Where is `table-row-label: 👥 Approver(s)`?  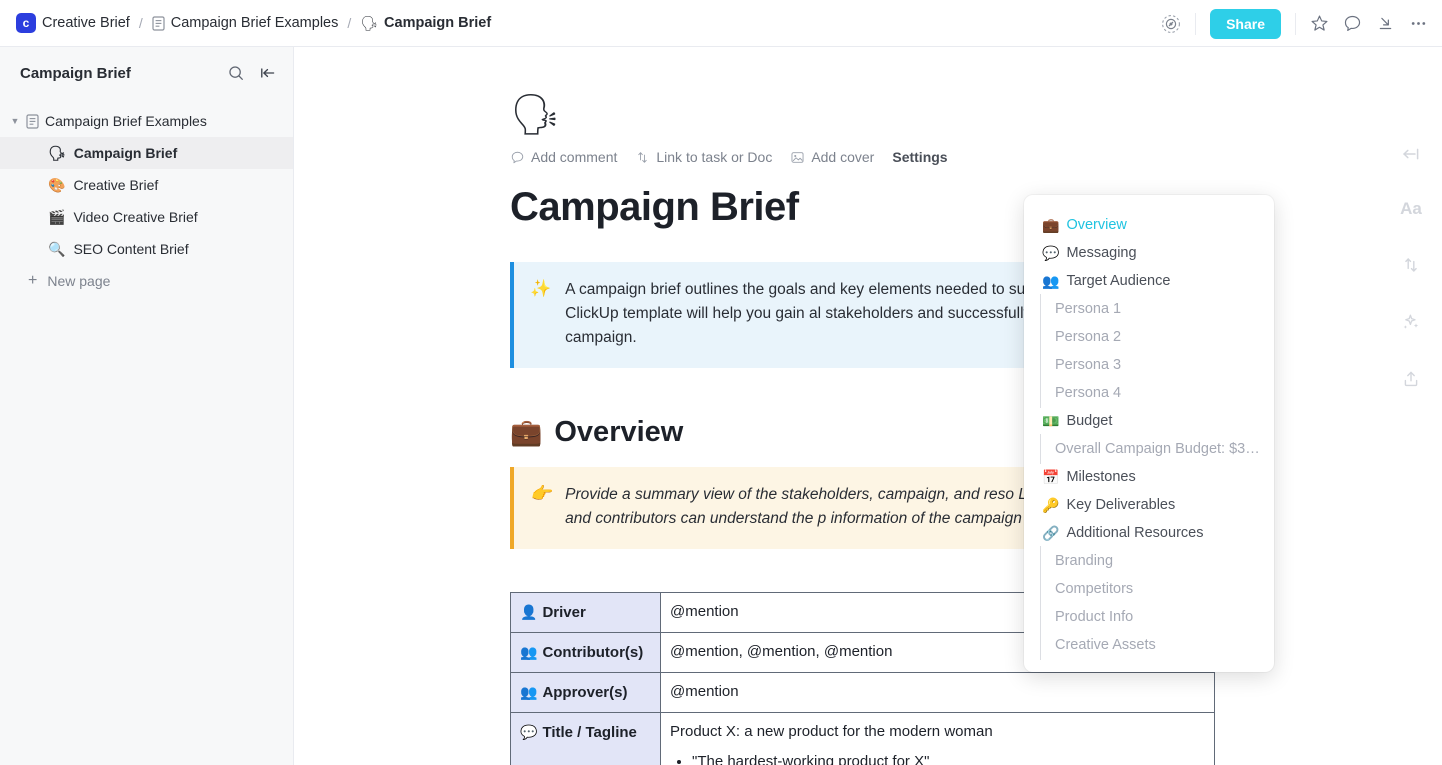
table-row-label: 👥 Approver(s) is located at coordinates (585, 692).